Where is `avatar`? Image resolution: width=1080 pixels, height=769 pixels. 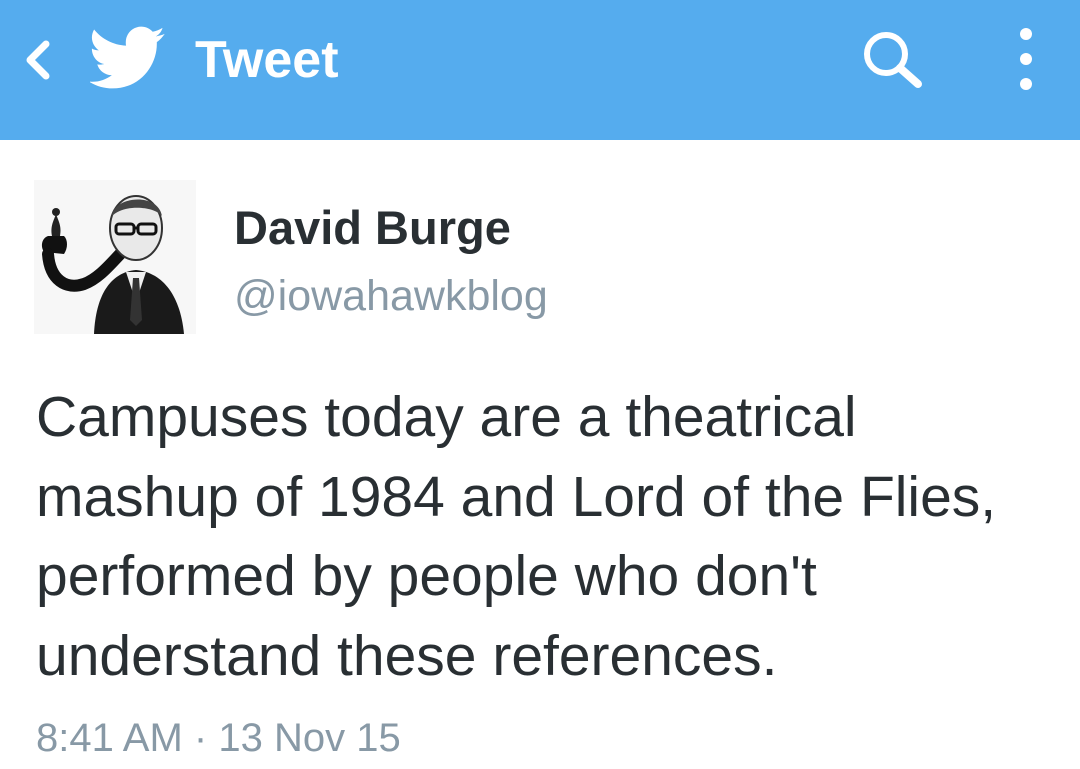
avatar is located at coordinates (115, 257).